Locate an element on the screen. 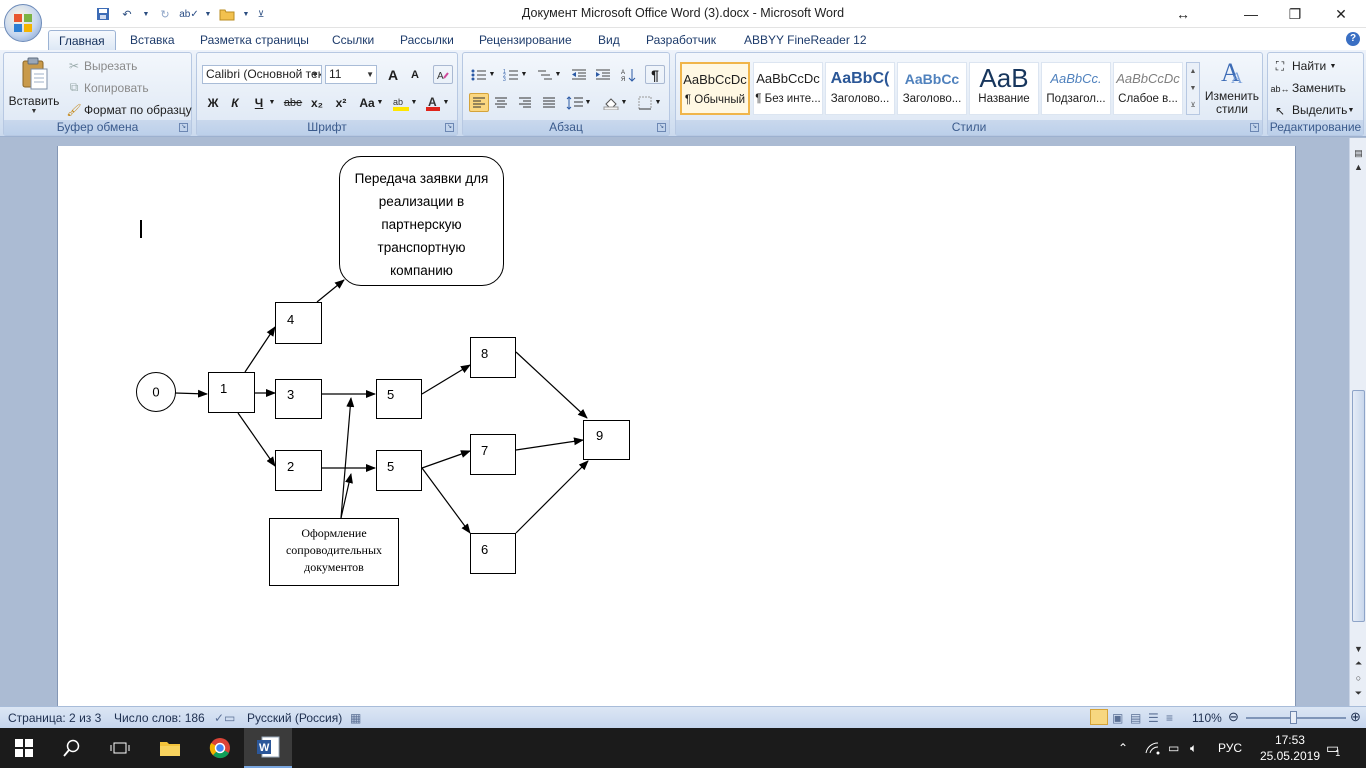  draft-view-icon: ≡ is located at coordinates (1169, 718).